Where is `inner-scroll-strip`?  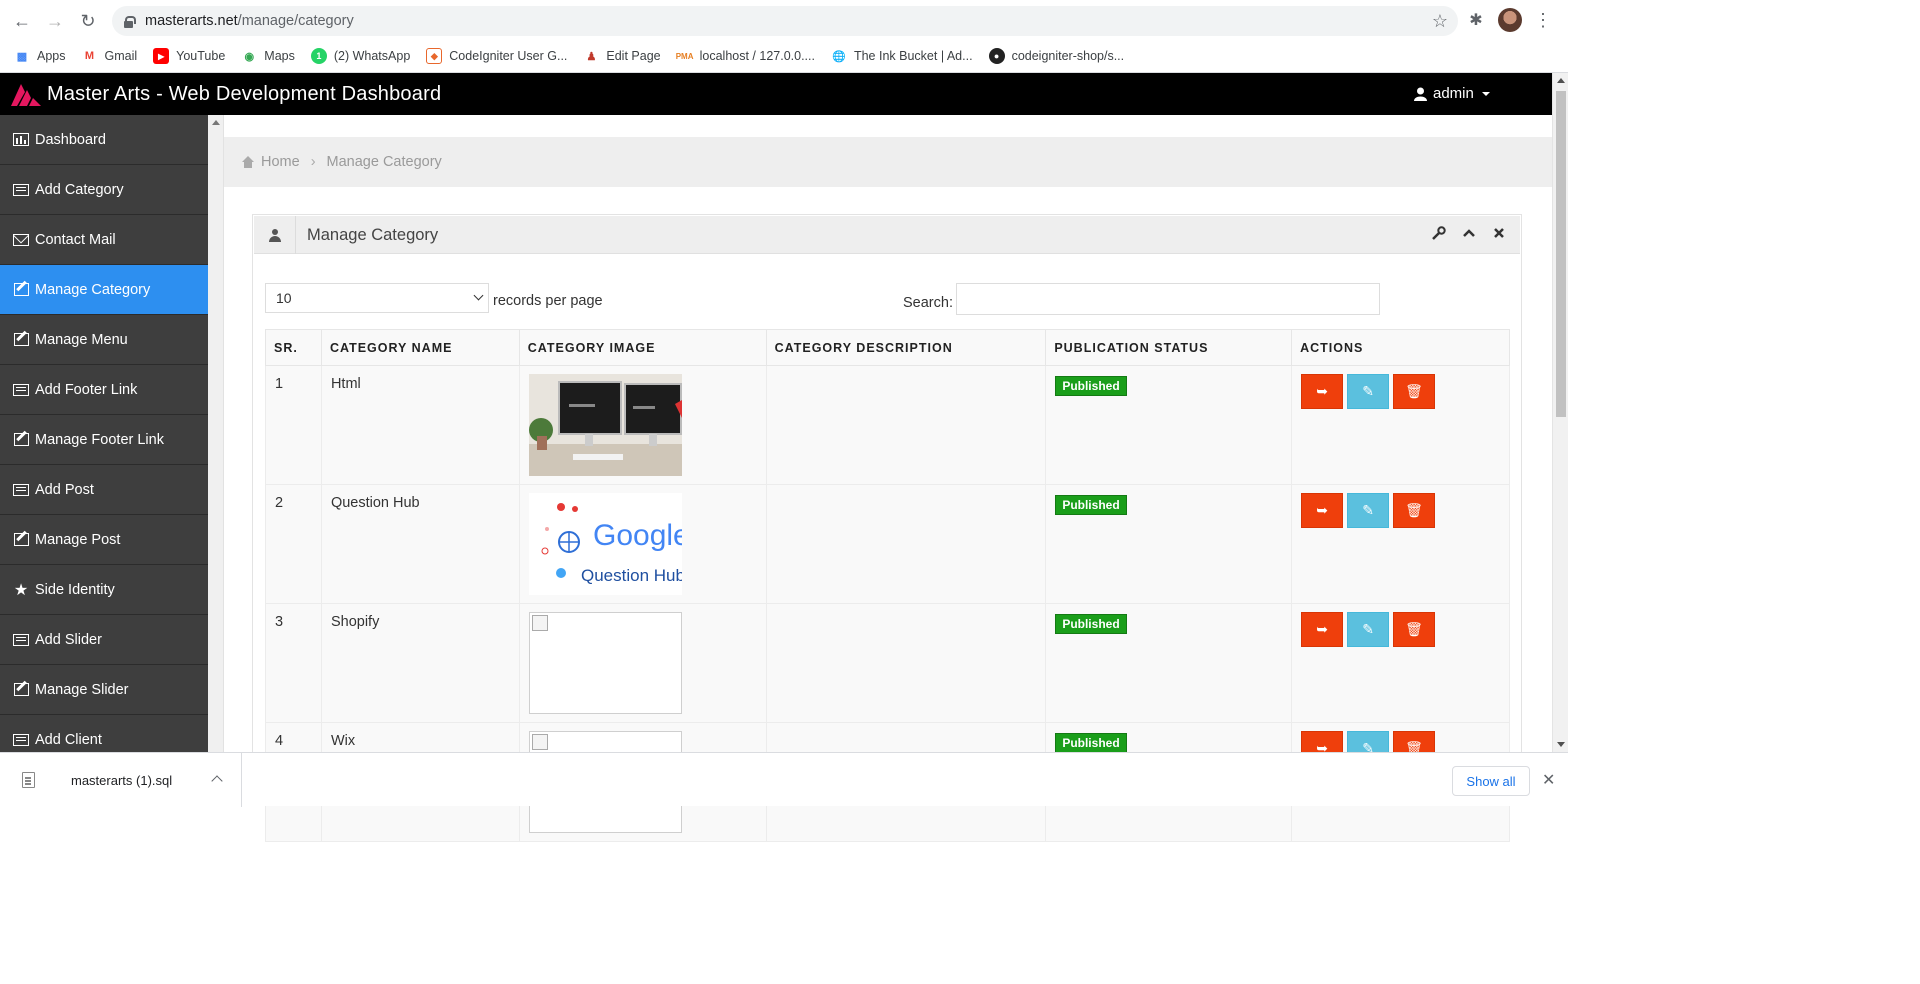 inner-scroll-strip is located at coordinates (216, 433).